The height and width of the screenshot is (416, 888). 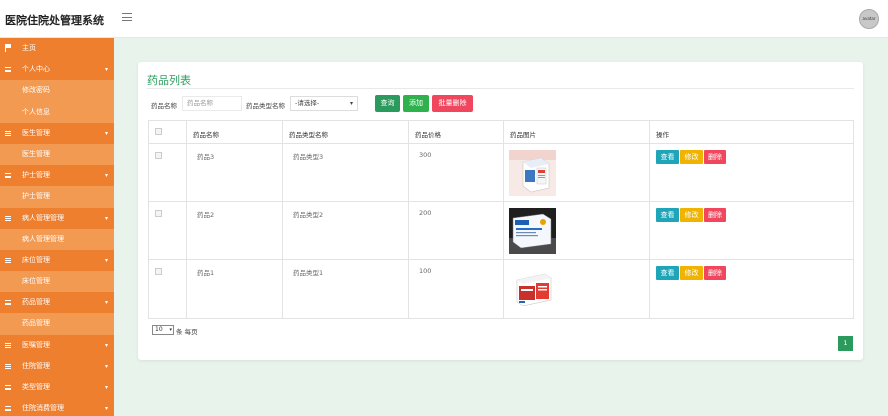 I want to click on sidebar-group-type: 类型管理 ▾, so click(x=57, y=388).